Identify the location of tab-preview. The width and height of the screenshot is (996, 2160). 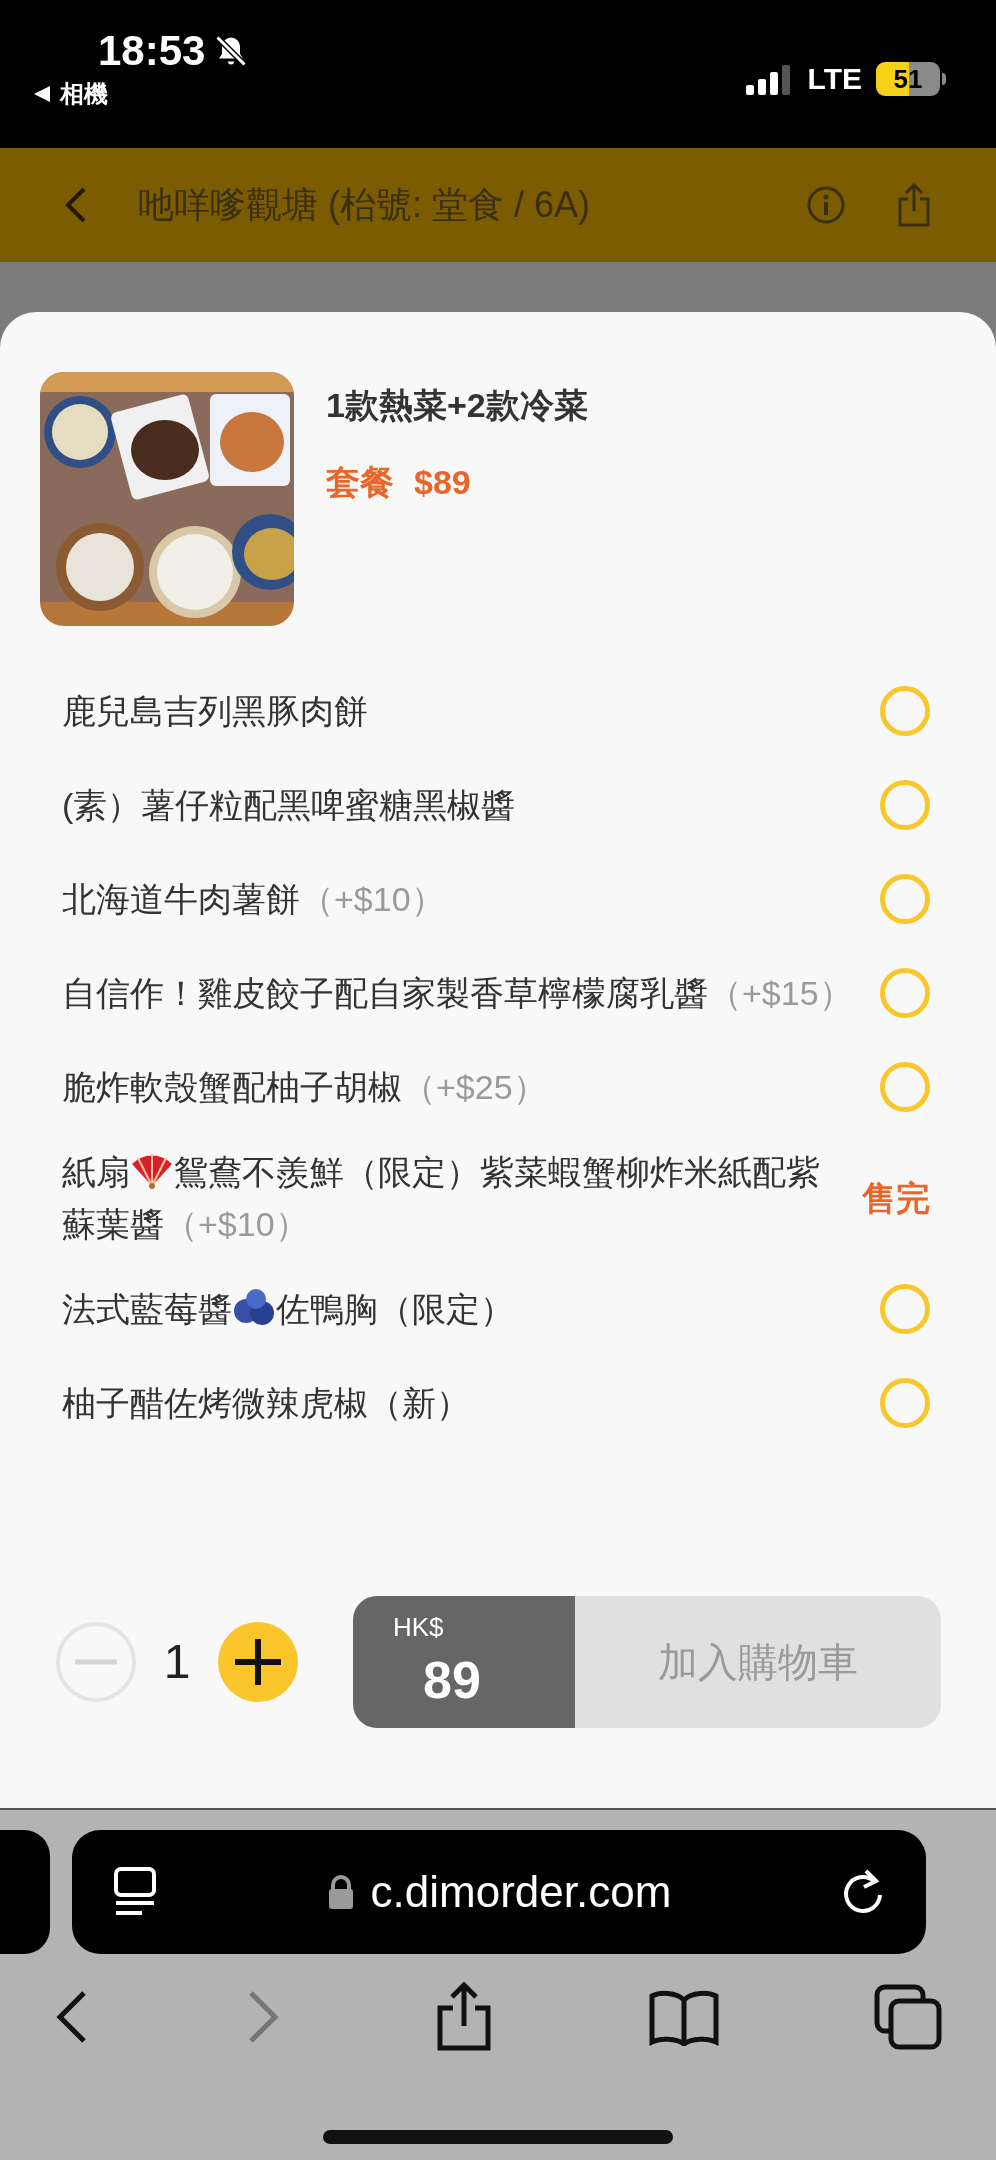
(25, 1892).